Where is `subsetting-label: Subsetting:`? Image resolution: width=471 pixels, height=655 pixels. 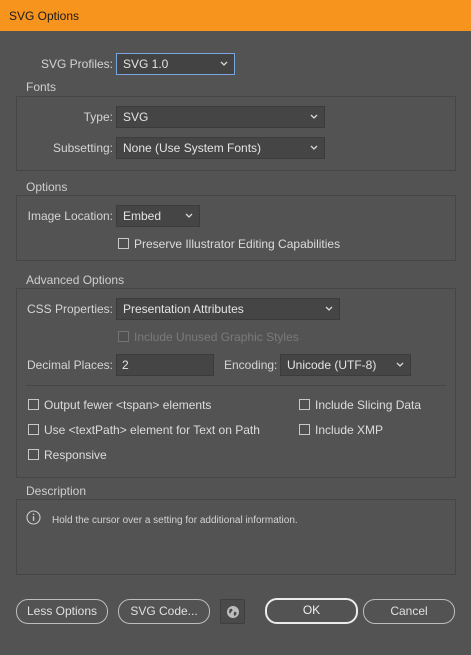
subsetting-label: Subsetting: is located at coordinates (82, 148).